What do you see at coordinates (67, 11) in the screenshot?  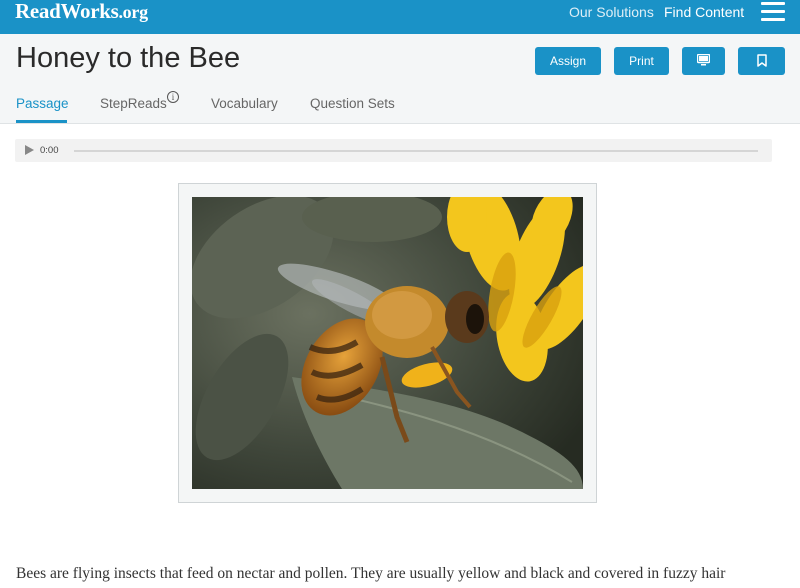 I see `logo-main-text: ReadWorks` at bounding box center [67, 11].